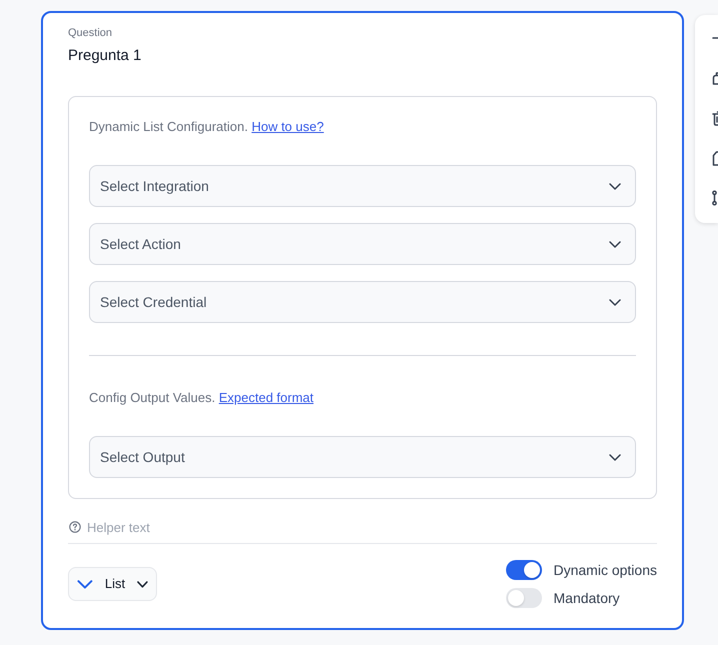 The image size is (718, 645). Describe the element at coordinates (587, 598) in the screenshot. I see `toggle-label: Mandatory` at that location.